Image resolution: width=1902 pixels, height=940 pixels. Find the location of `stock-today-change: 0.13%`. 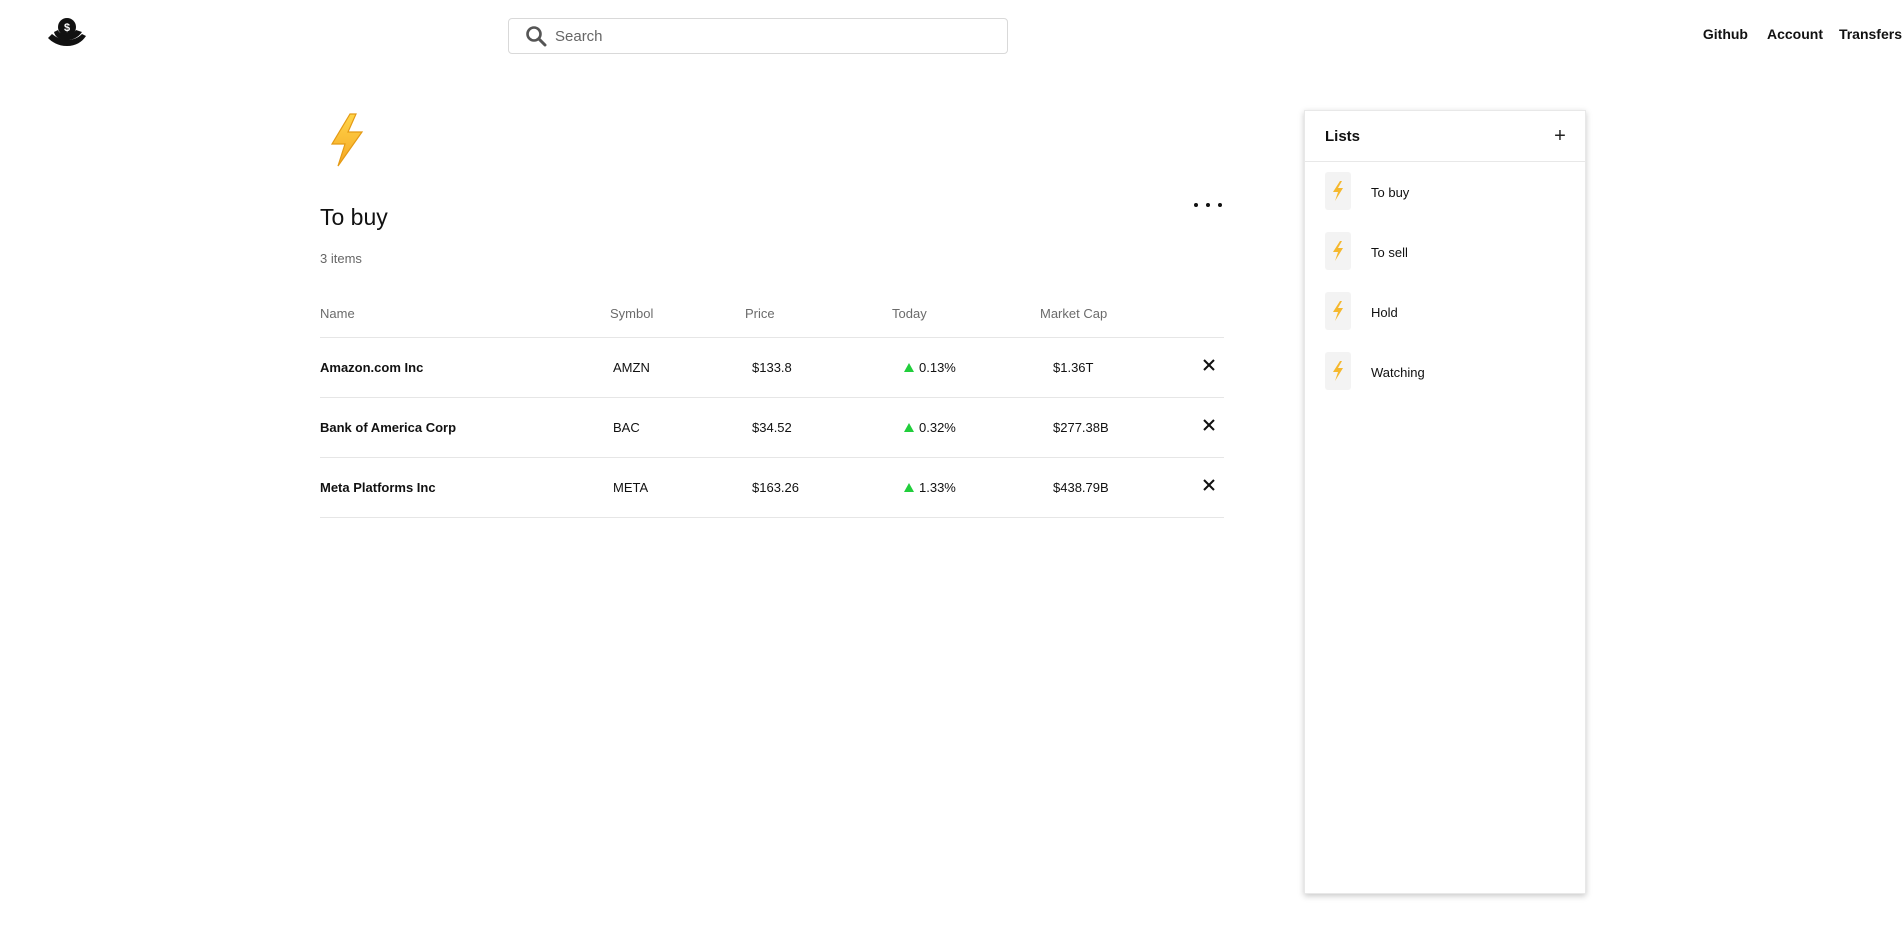

stock-today-change: 0.13% is located at coordinates (930, 367).